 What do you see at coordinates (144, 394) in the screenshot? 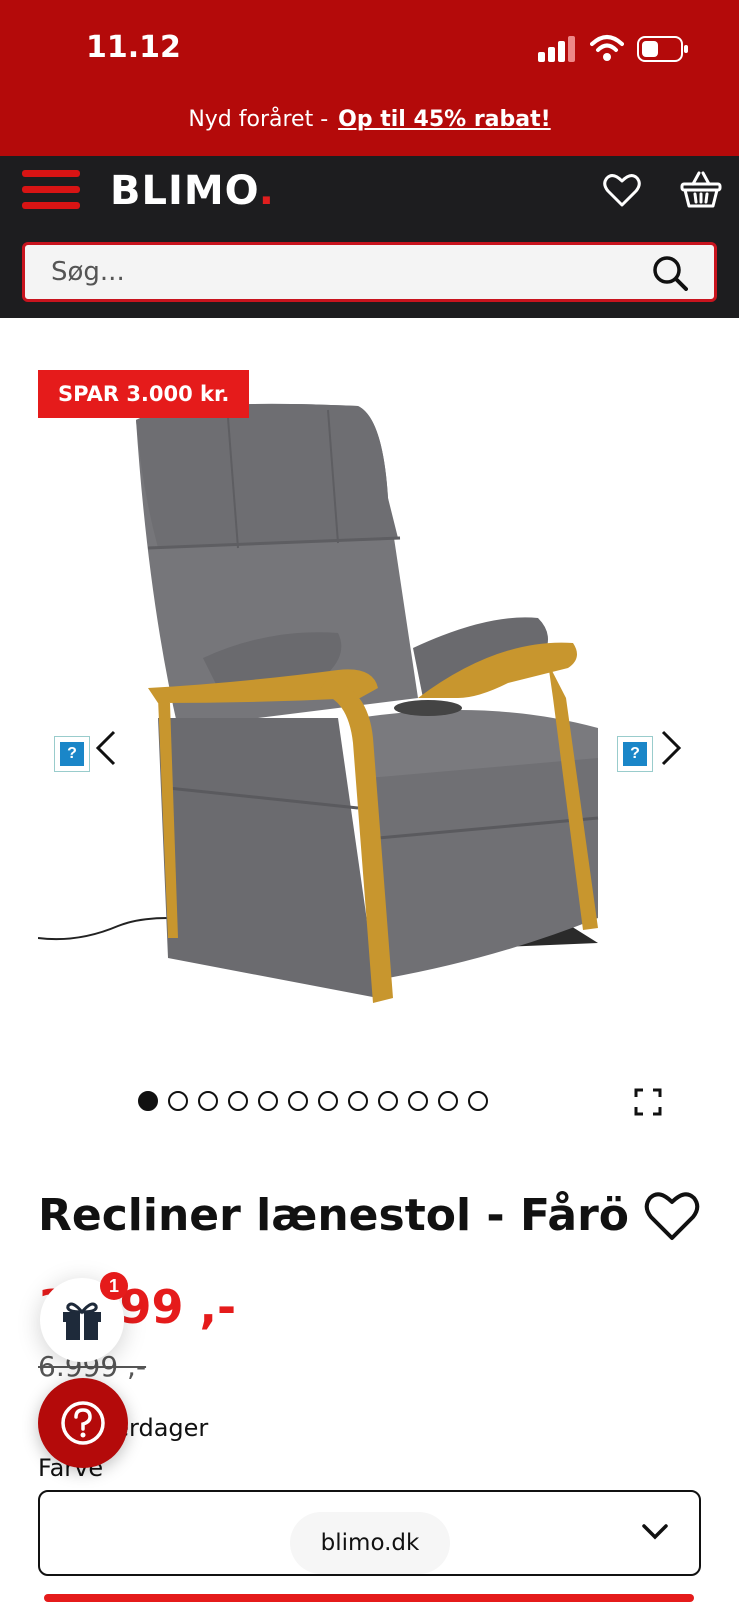
I see `discount-badge: SPAR 3.000 kr.` at bounding box center [144, 394].